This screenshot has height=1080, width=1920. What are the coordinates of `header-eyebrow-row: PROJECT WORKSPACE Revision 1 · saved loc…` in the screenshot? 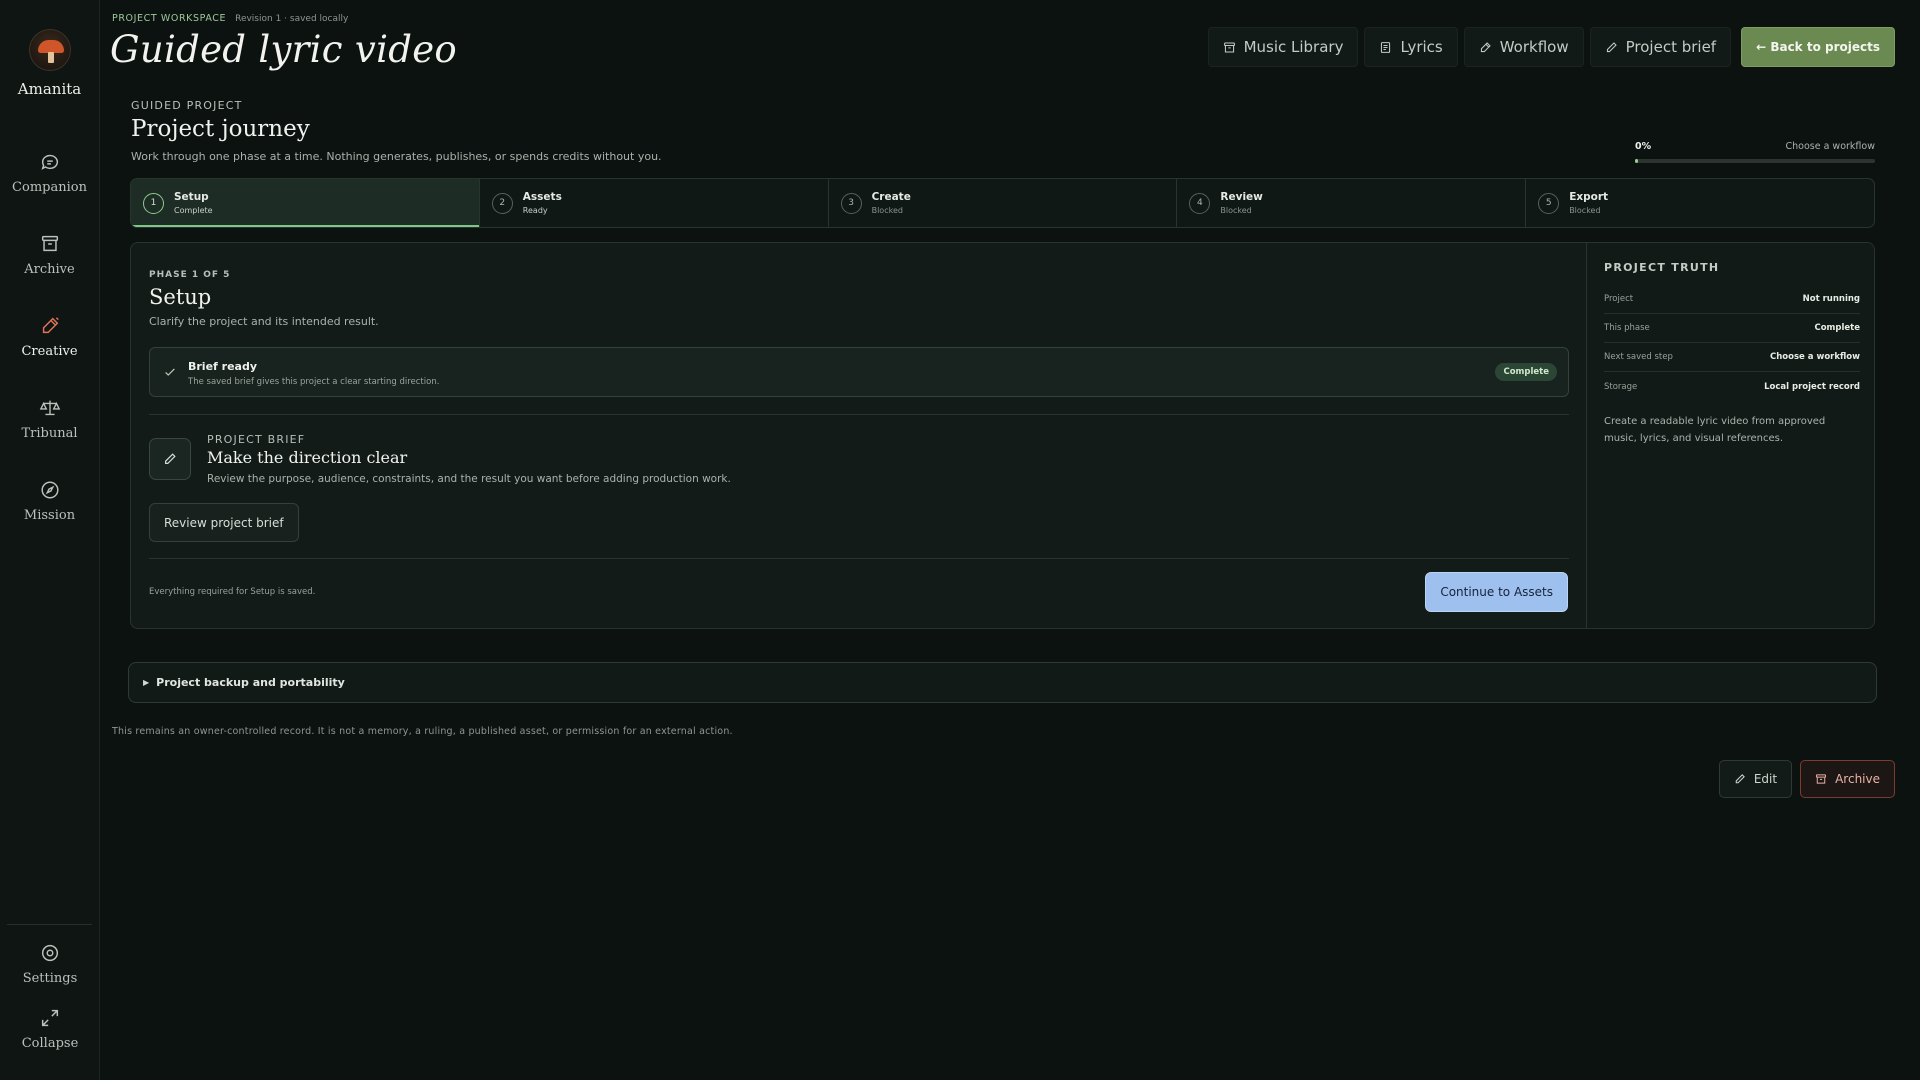 It's located at (230, 18).